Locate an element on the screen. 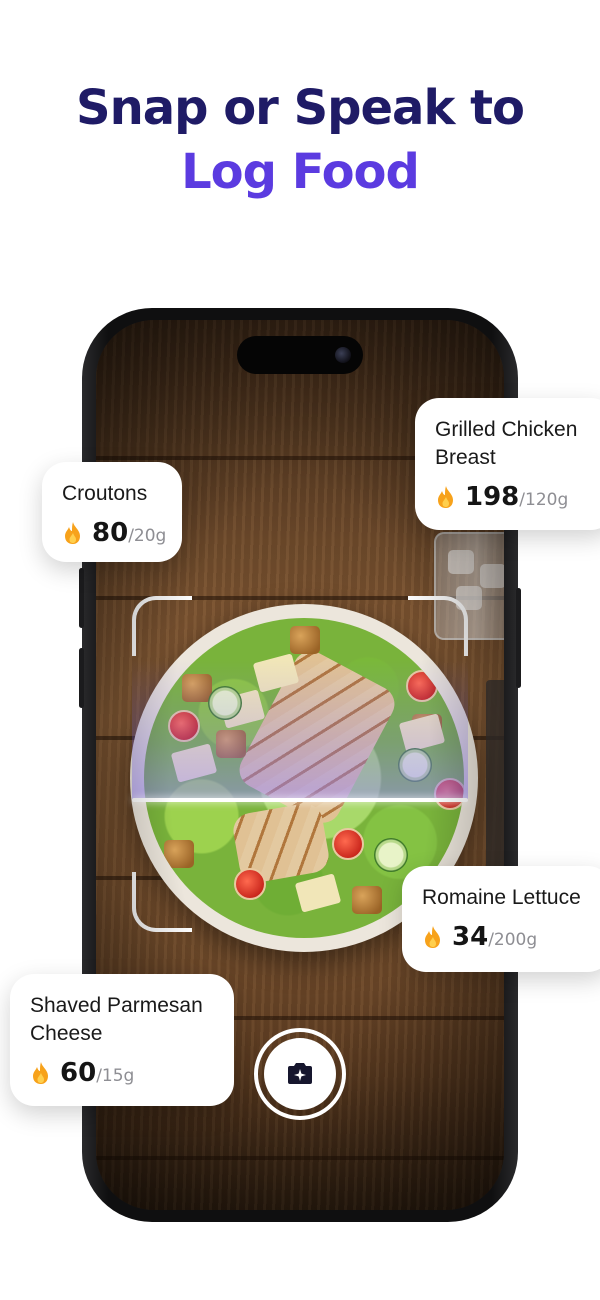 This screenshot has height=1300, width=600. calorie-value: 80 is located at coordinates (110, 533).